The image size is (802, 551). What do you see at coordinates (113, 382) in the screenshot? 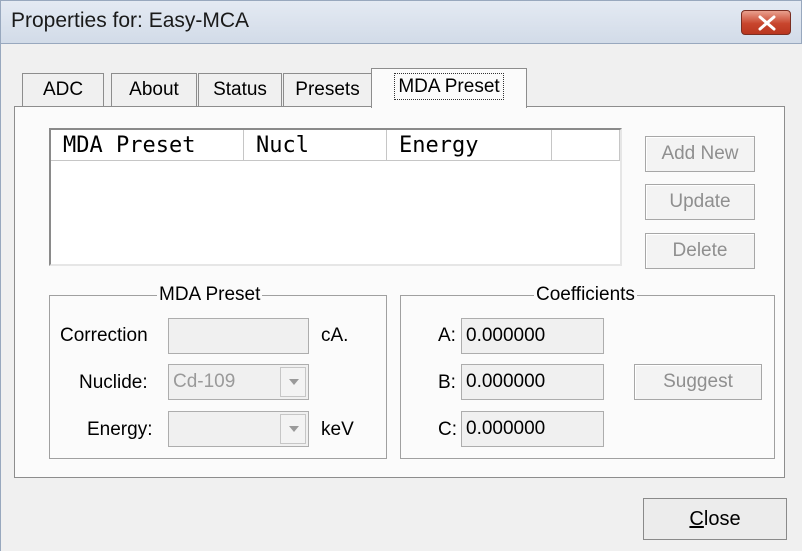
I see `nuclide-label: Nuclide:` at bounding box center [113, 382].